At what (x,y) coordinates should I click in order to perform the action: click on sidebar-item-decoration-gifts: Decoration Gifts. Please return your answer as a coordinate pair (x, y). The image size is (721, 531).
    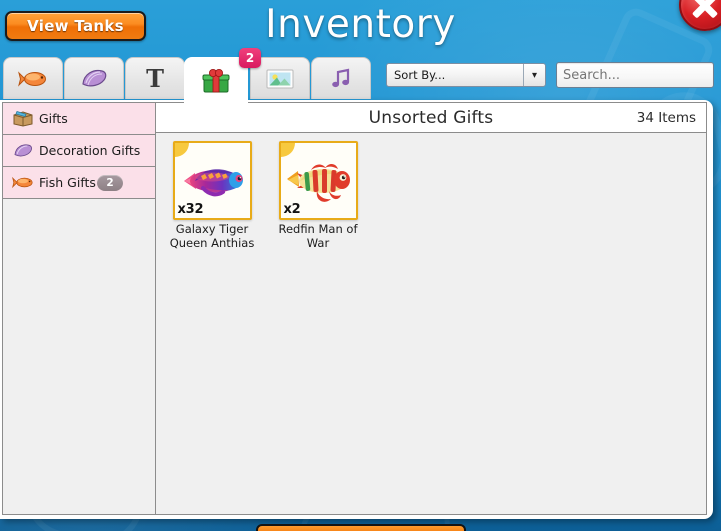
    Looking at the image, I should click on (79, 151).